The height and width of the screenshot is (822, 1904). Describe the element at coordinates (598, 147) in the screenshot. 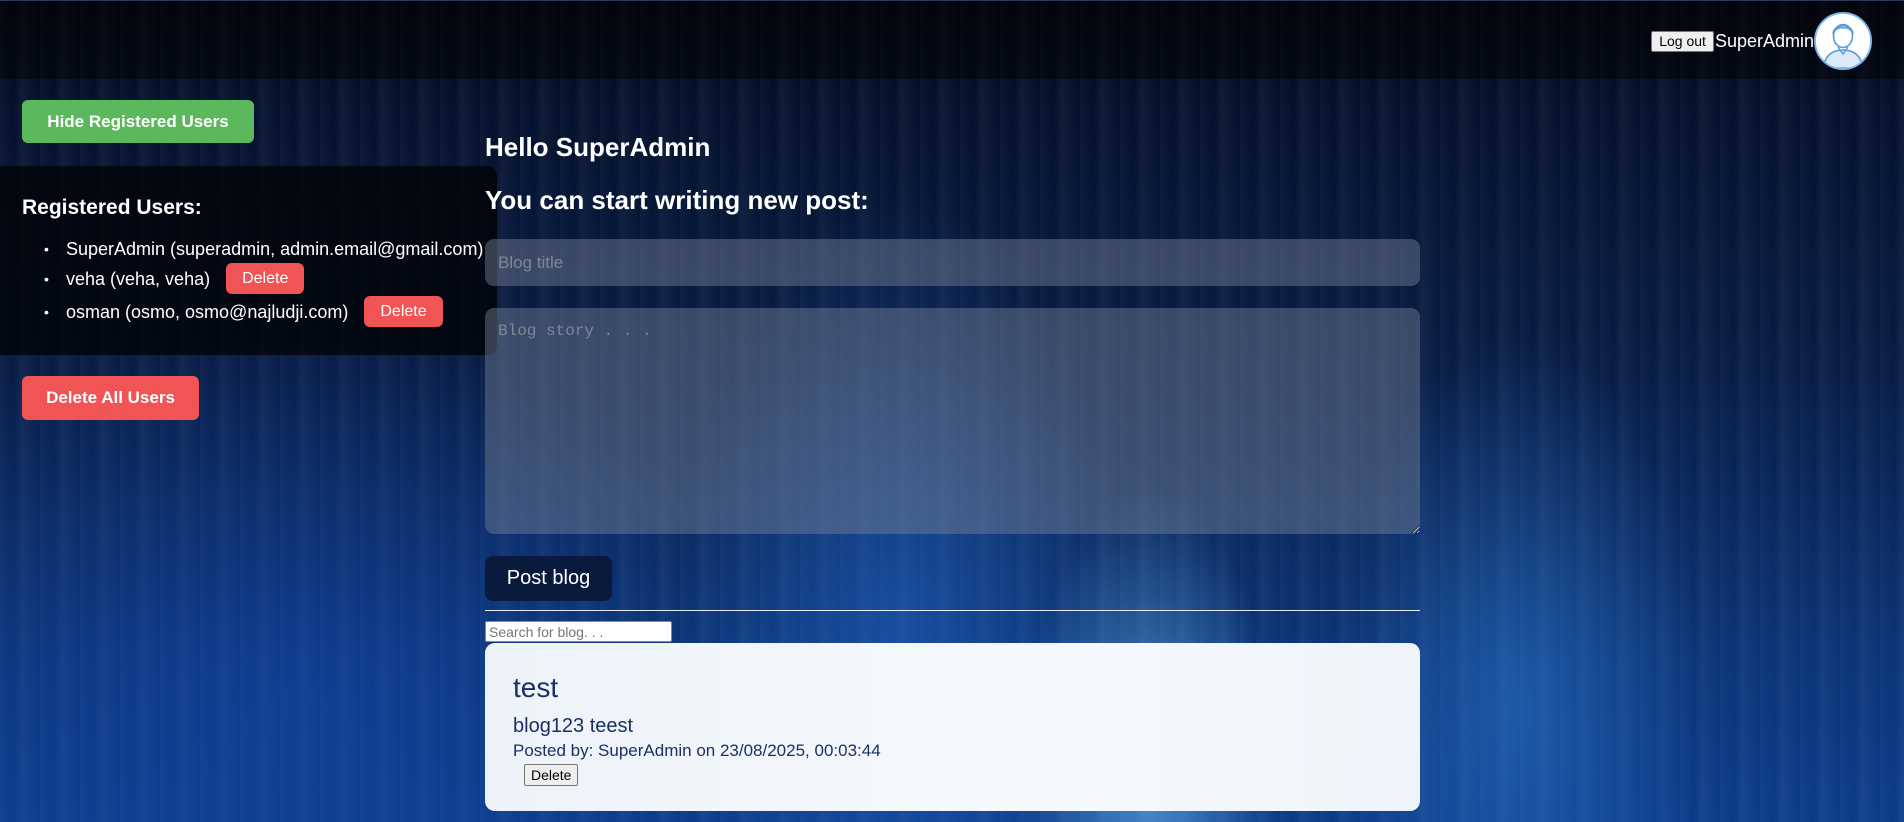

I see `greeting-heading: Hello SuperAdmin` at that location.